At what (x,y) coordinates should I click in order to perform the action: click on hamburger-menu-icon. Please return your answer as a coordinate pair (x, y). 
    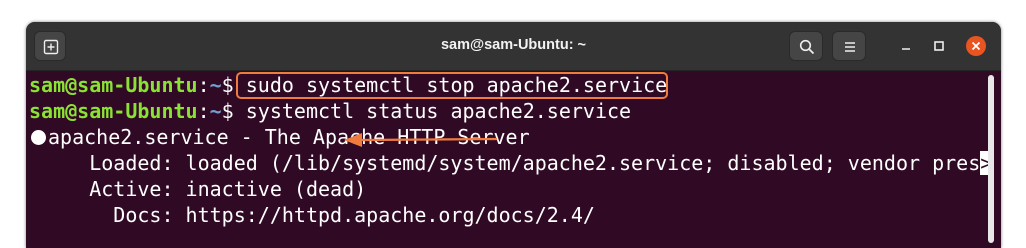
    Looking at the image, I should click on (850, 47).